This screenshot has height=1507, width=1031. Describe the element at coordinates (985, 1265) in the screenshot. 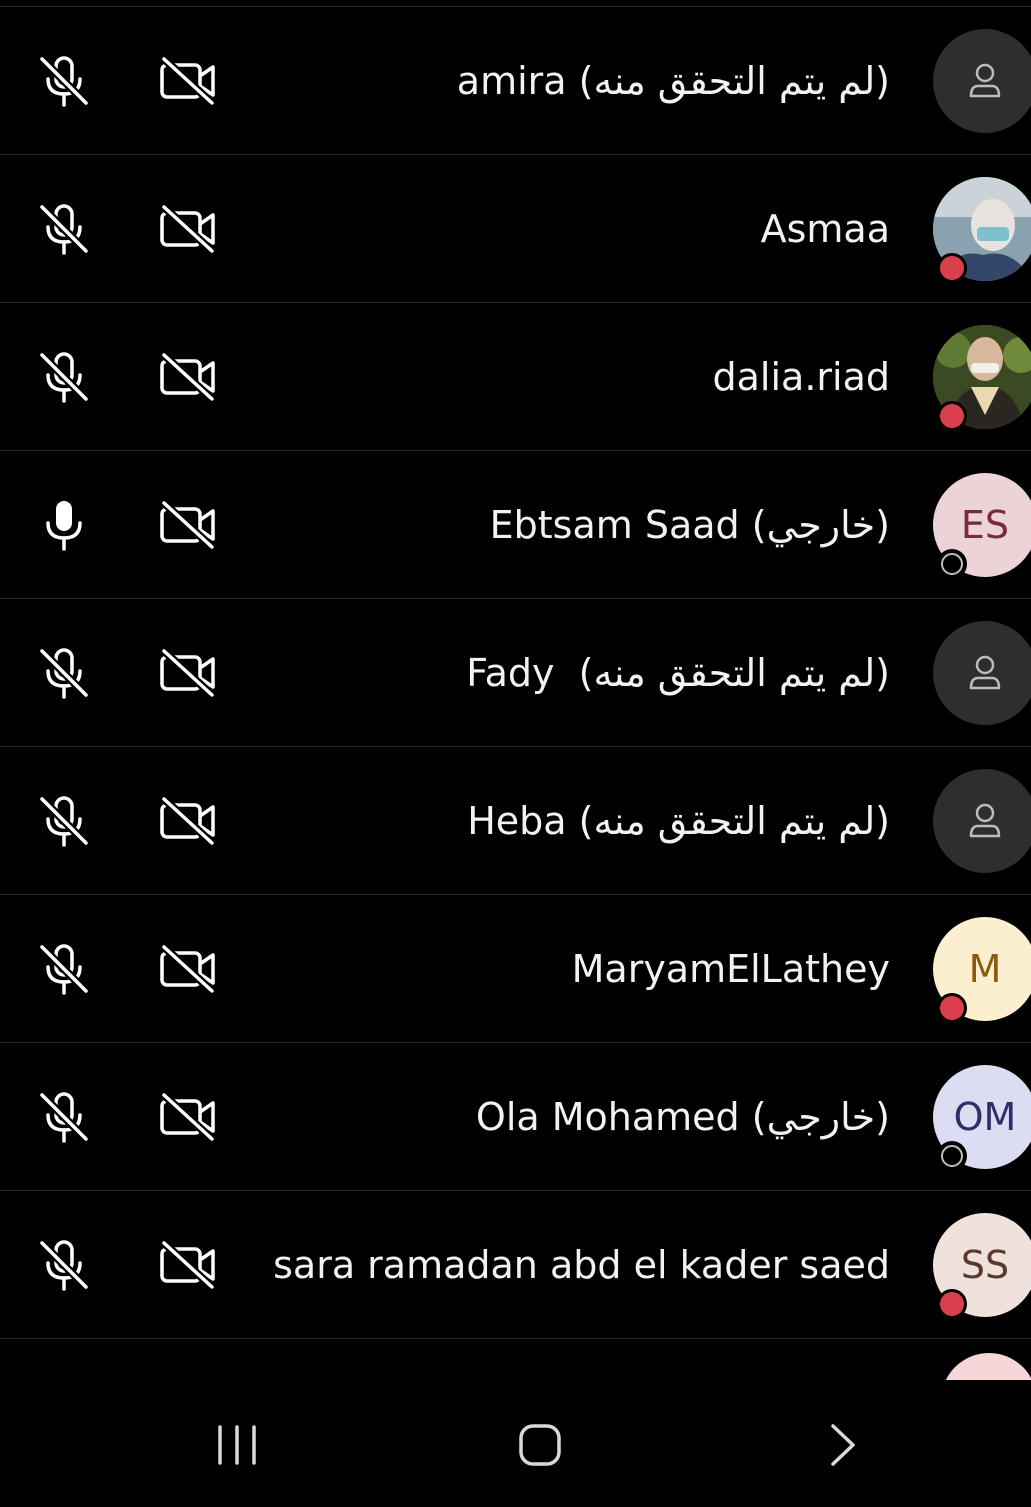

I see `avatar-initials: SS` at that location.